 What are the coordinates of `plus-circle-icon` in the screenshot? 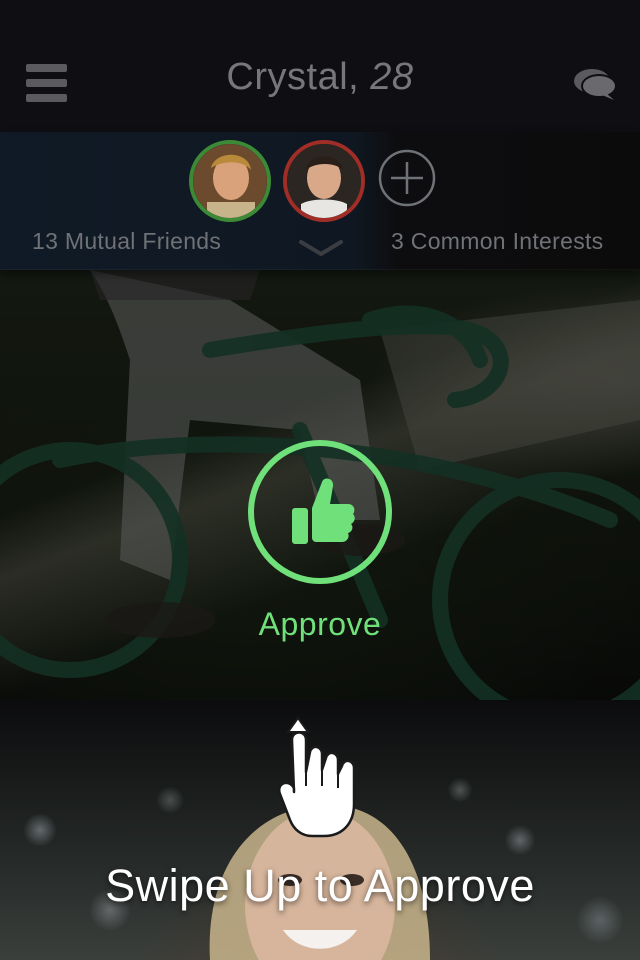 It's located at (407, 178).